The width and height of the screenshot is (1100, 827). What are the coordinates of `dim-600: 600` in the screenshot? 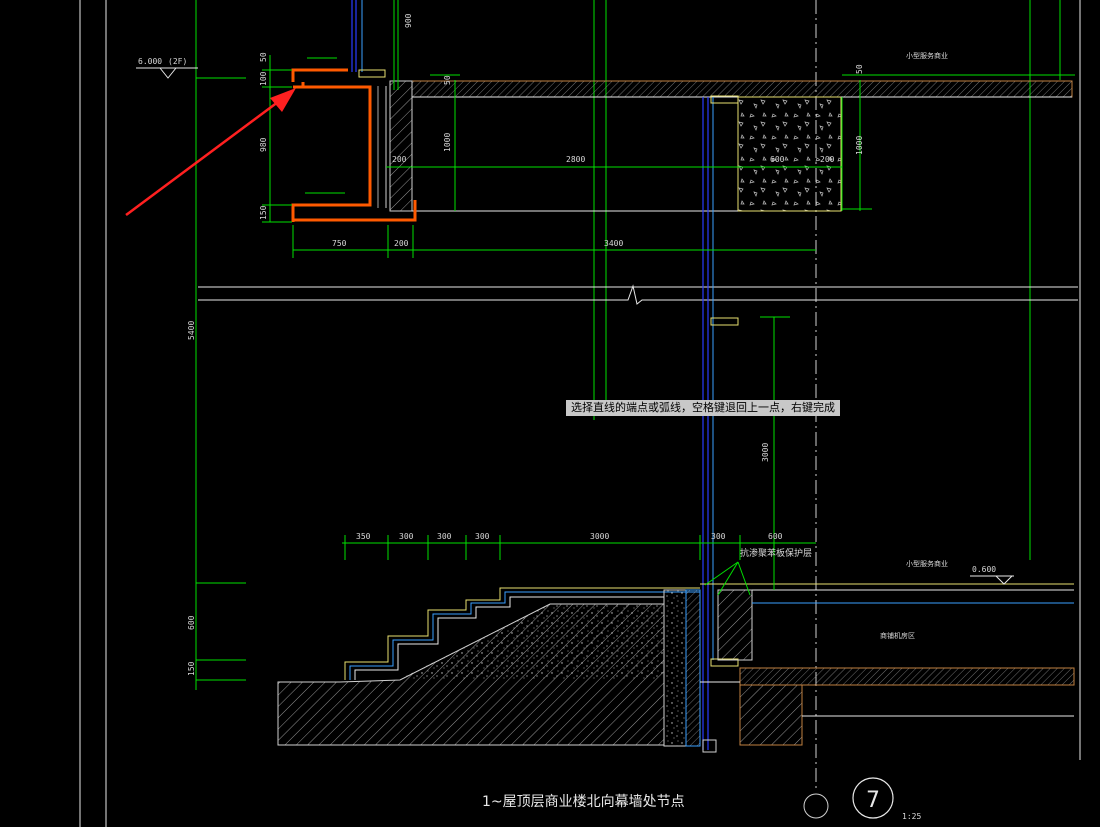 It's located at (777, 159).